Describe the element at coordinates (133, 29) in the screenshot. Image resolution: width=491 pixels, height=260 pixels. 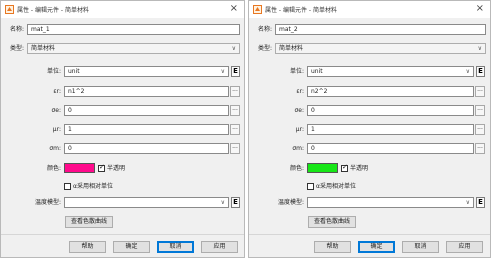
I see `name-field: mat_1` at that location.